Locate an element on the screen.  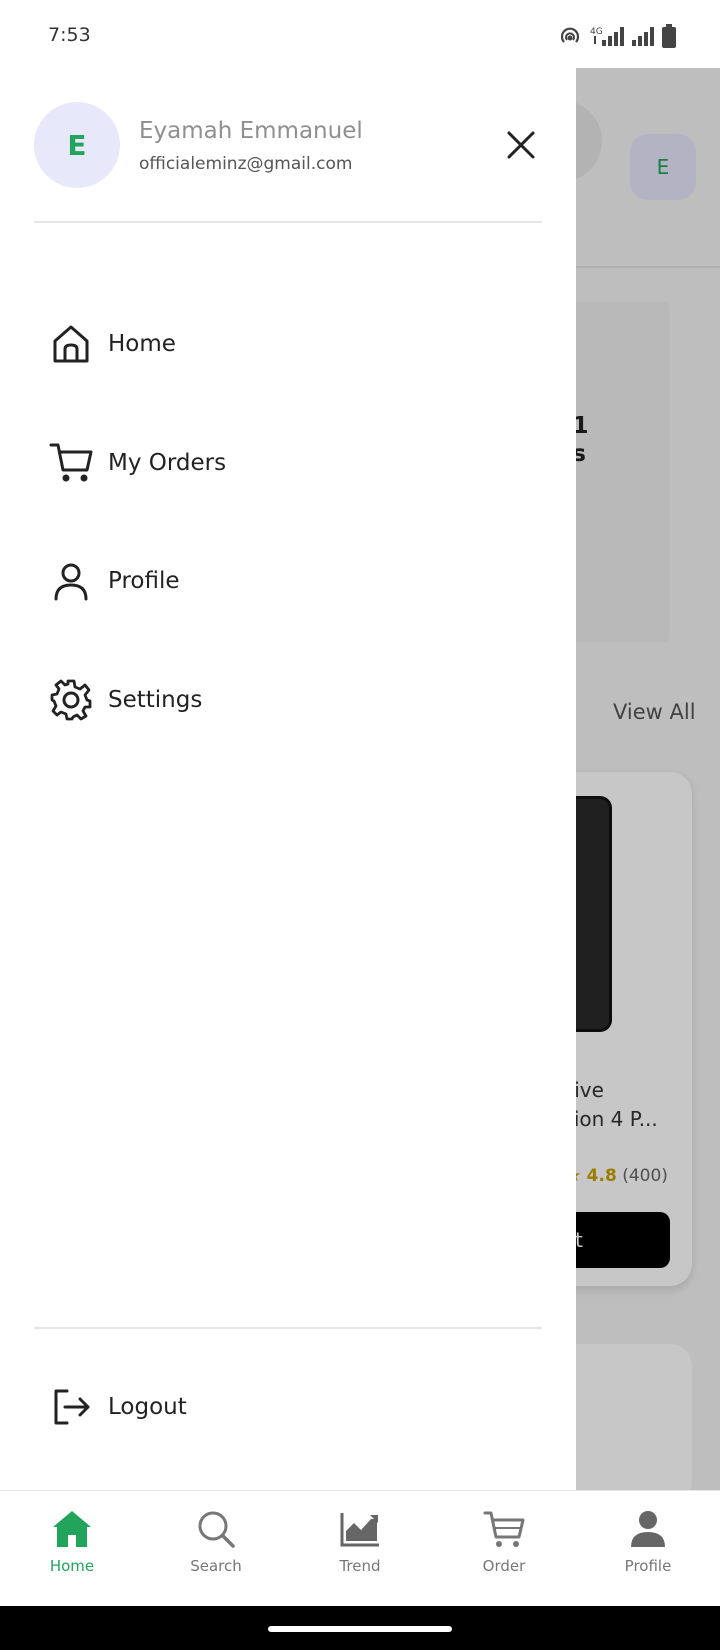
nav-label-trend: Trend is located at coordinates (360, 1566).